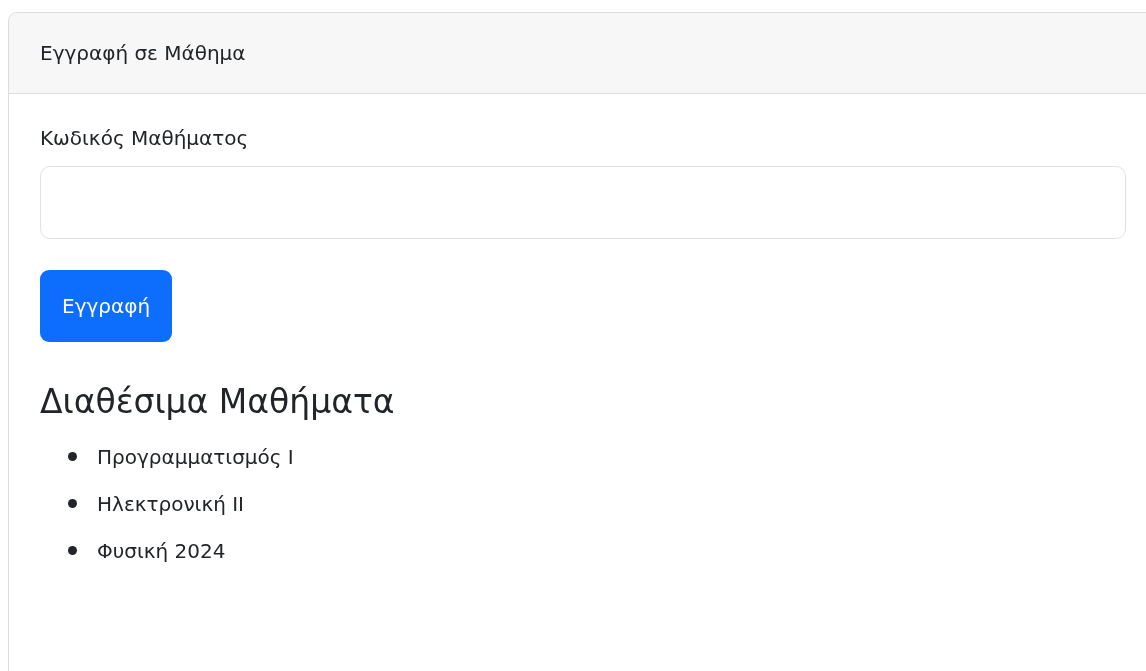 The width and height of the screenshot is (1146, 671). I want to click on section-title: Διαθέσιμα Μαθήματα, so click(218, 401).